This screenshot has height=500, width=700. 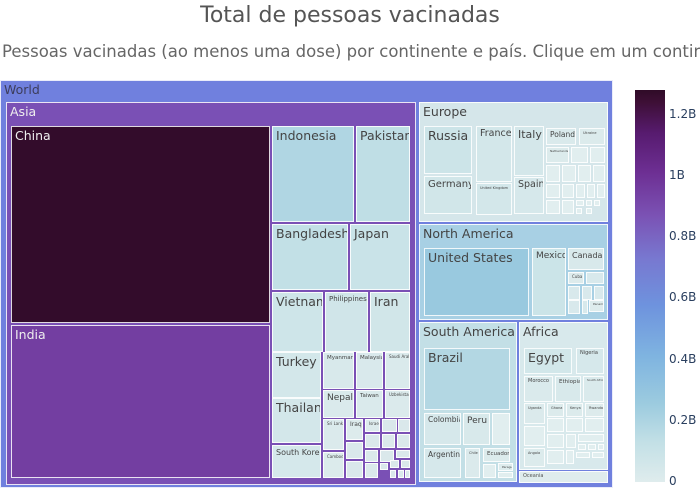 I want to click on country-brazil: Brazil, so click(x=467, y=379).